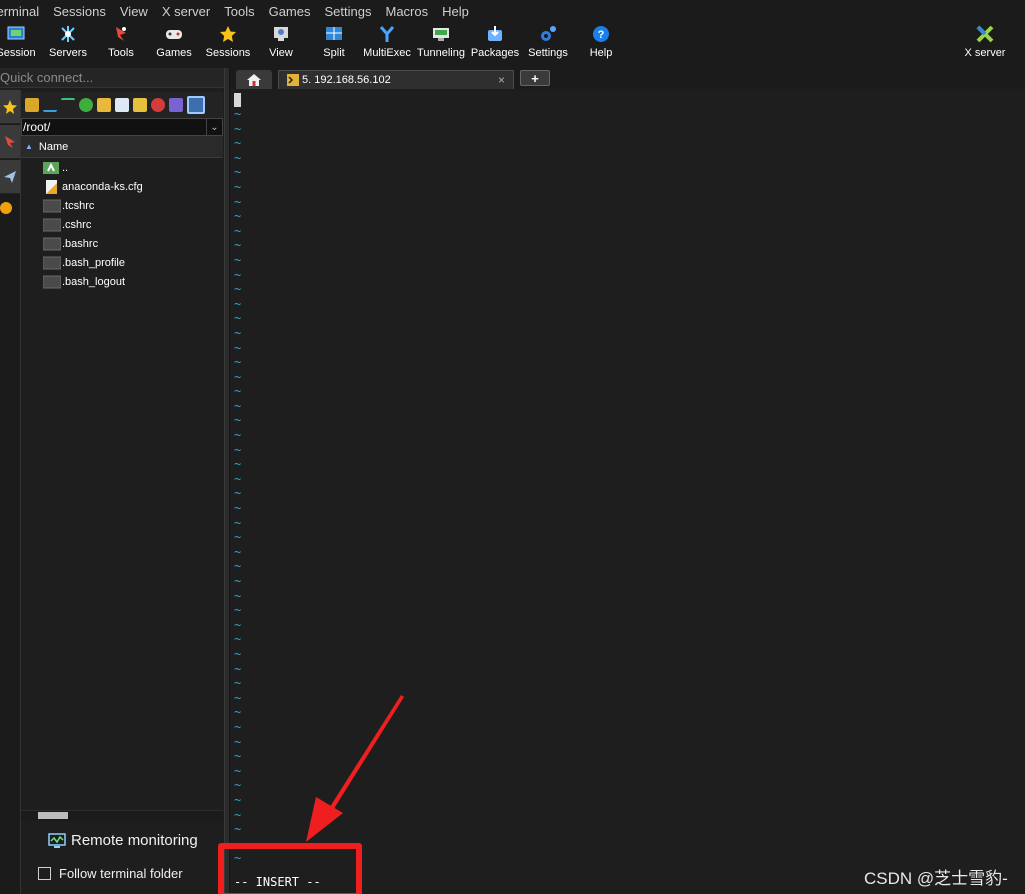 The image size is (1025, 894). I want to click on session-button: Session, so click(18, 45).